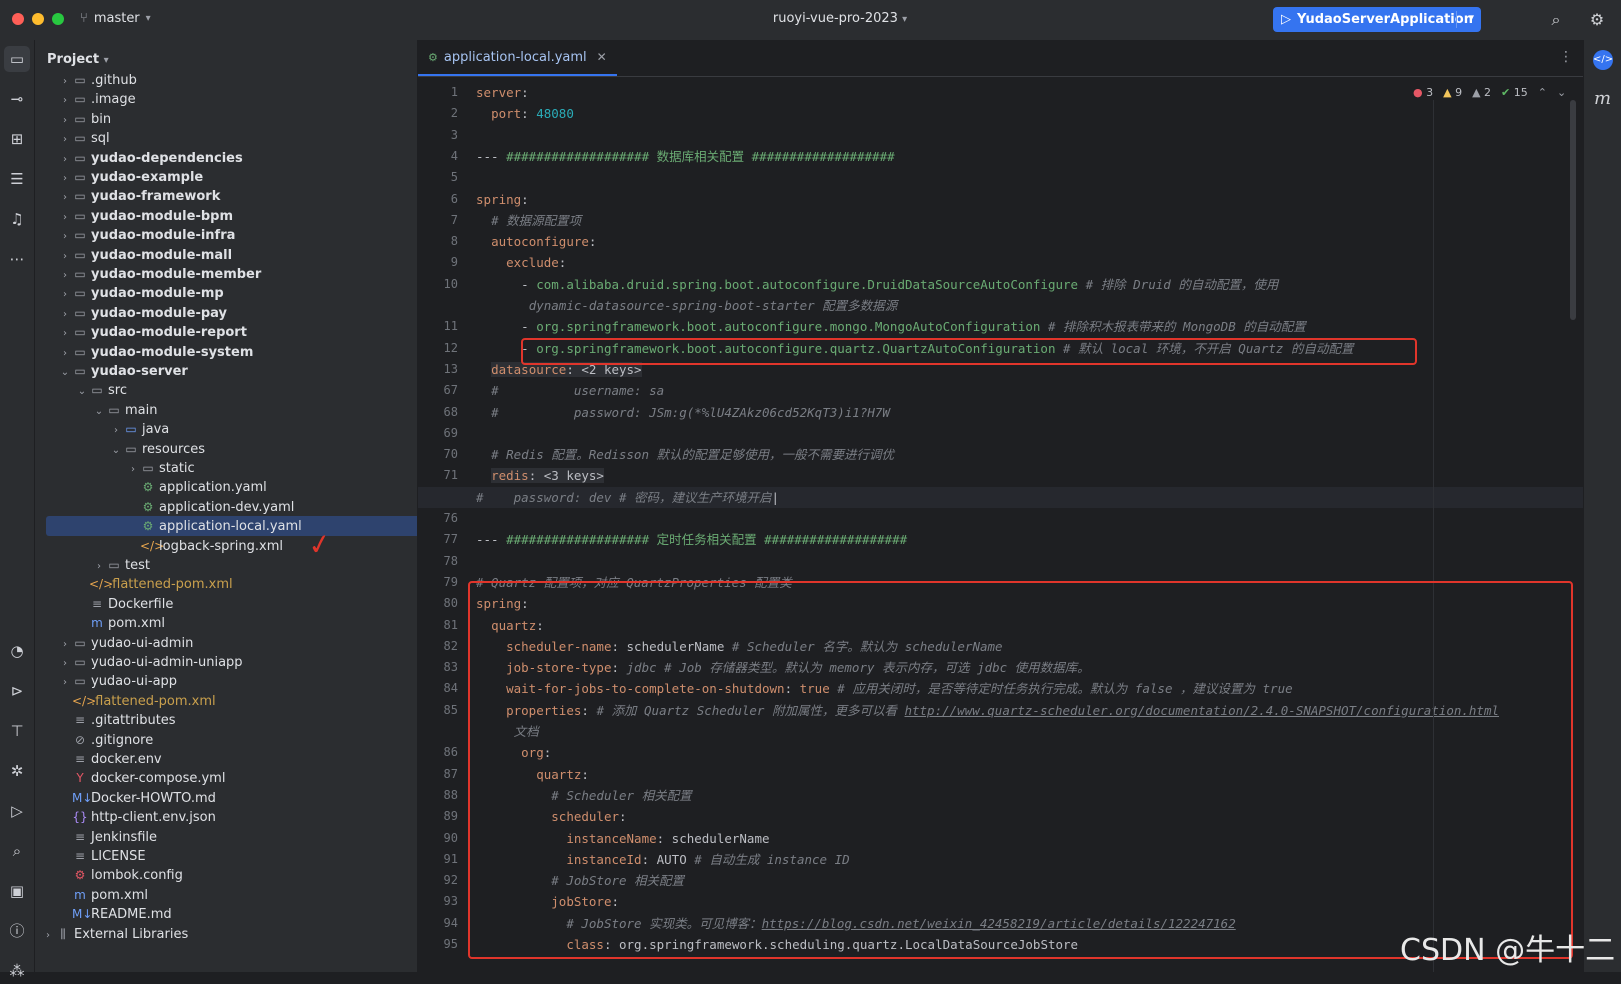  Describe the element at coordinates (226, 138) in the screenshot. I see `tree-item: › ▭ sql` at that location.